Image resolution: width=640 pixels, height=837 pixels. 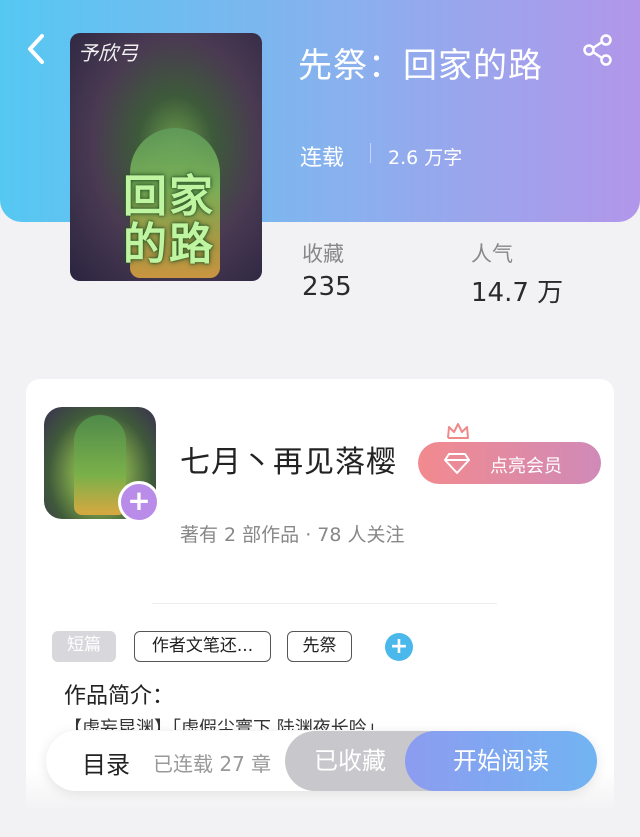 I want to click on vip-button-label: 点亮会员, so click(x=526, y=466).